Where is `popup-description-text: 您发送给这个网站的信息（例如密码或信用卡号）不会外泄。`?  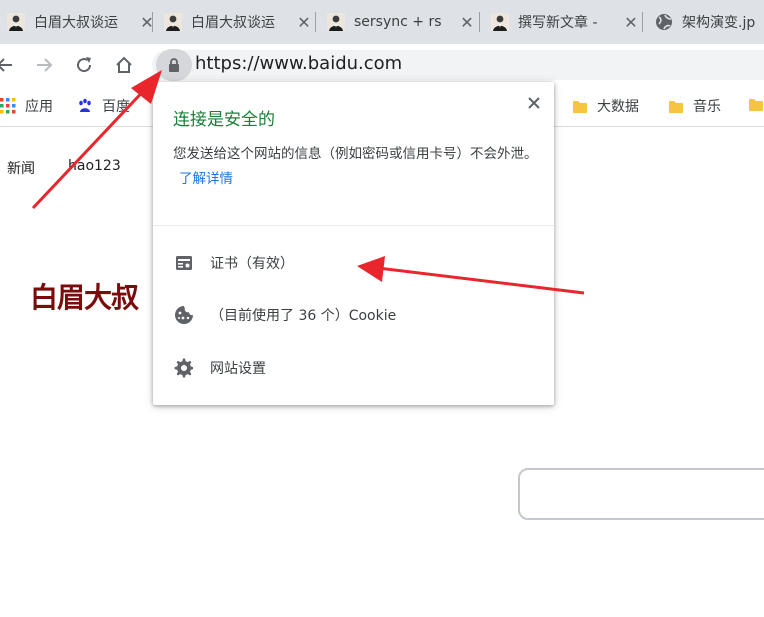 popup-description-text: 您发送给这个网站的信息（例如密码或信用卡号）不会外泄。 is located at coordinates (355, 154).